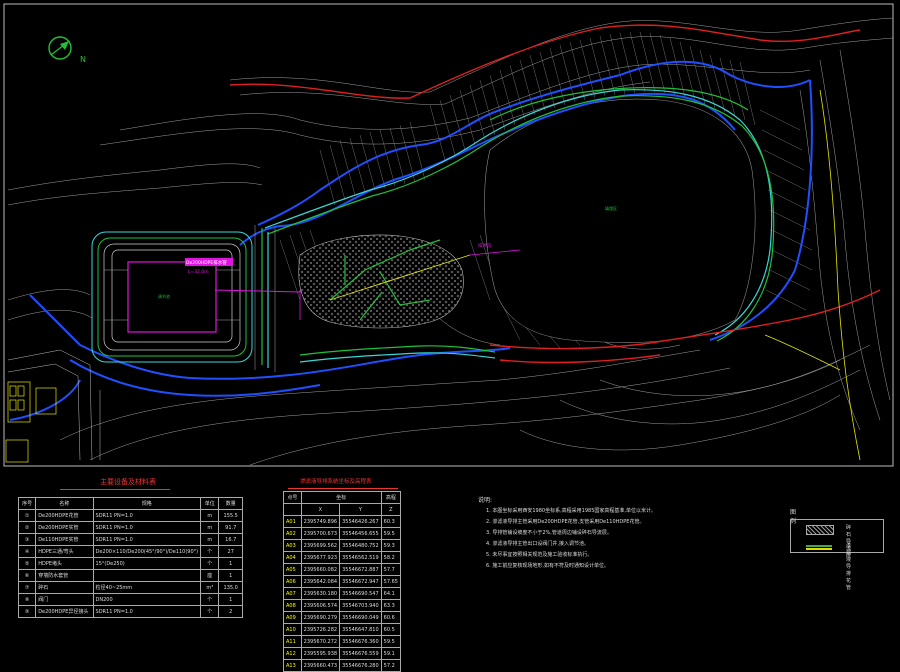 This screenshot has height=672, width=900. What do you see at coordinates (64, 527) in the screenshot?
I see `table-cell: De200HDPE实管` at bounding box center [64, 527].